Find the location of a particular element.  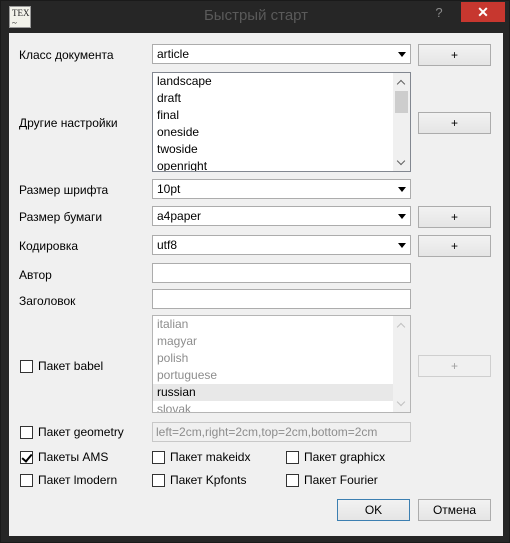

list-item: italian is located at coordinates (281, 324).